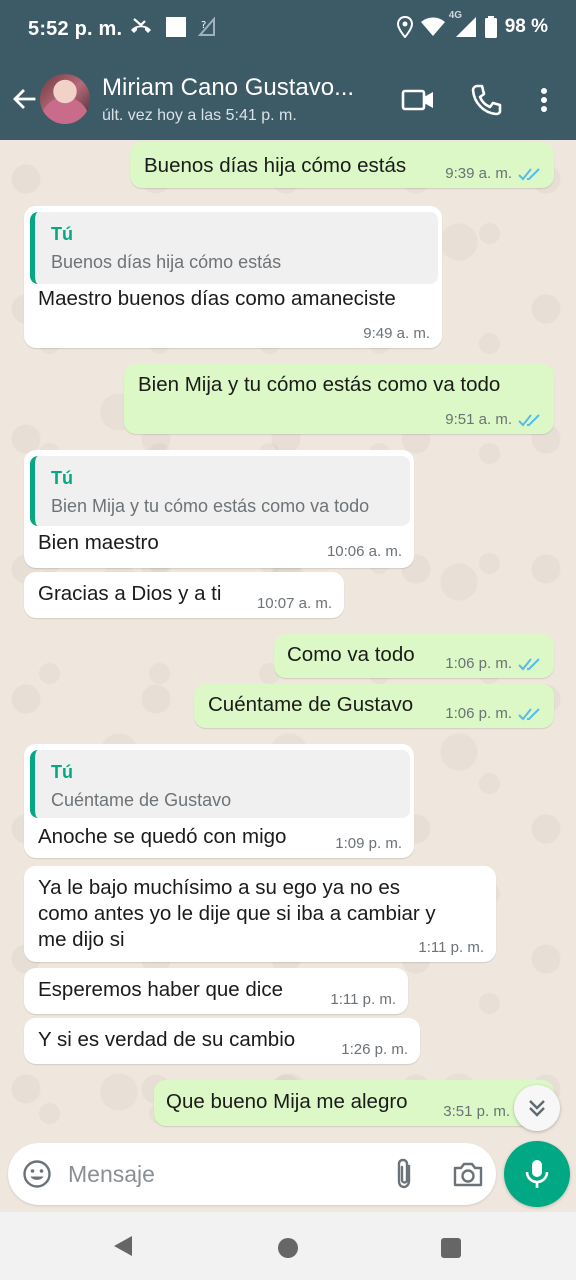 The height and width of the screenshot is (1280, 576). Describe the element at coordinates (98, 542) in the screenshot. I see `message-text: Bien maestro` at that location.